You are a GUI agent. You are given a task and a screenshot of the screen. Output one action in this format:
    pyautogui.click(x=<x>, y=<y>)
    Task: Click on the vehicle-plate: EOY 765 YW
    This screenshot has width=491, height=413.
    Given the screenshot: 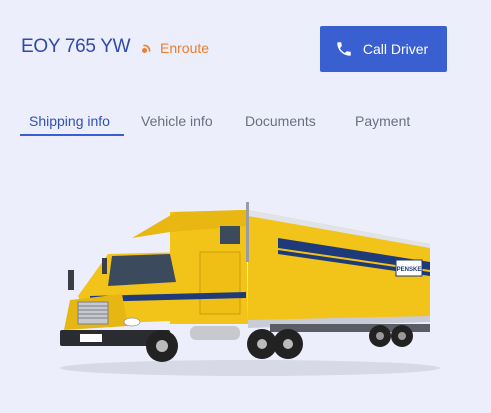 What is the action you would take?
    pyautogui.click(x=76, y=46)
    